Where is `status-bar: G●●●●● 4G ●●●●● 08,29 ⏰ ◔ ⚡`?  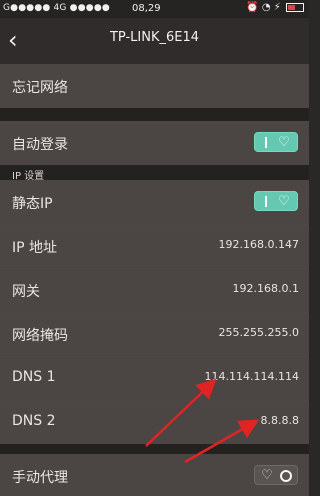 status-bar: G●●●●● 4G ●●●●● 08,29 ⏰ ◔ ⚡ is located at coordinates (154, 9).